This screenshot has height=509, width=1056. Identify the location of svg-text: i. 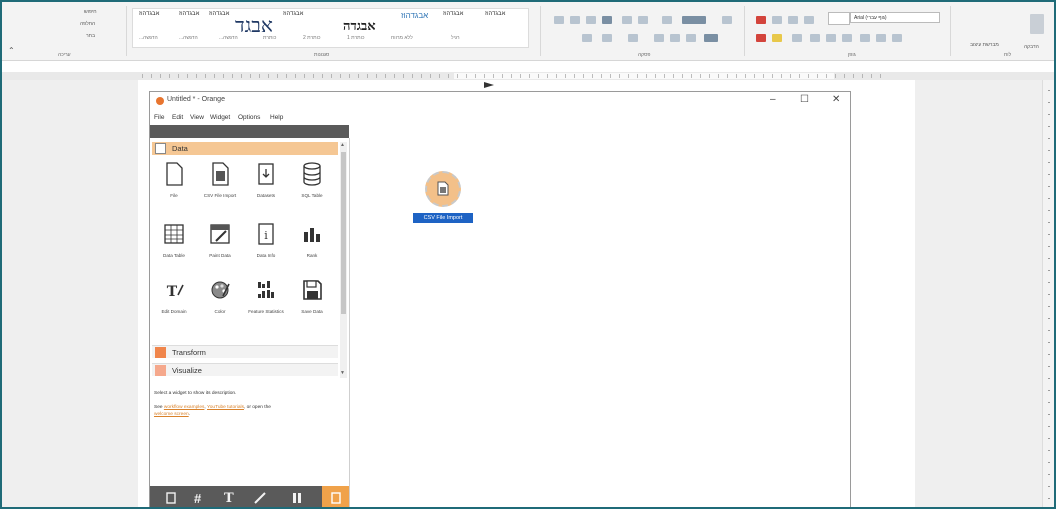
(266, 235).